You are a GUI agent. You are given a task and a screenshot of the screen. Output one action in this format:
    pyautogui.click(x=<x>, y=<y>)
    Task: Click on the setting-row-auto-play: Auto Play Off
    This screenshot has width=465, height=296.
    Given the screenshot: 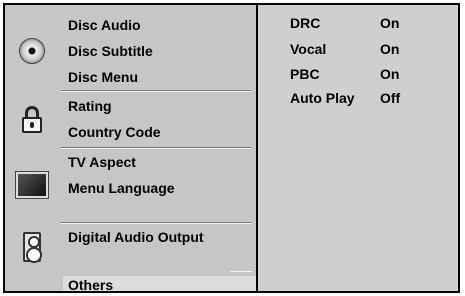 What is the action you would take?
    pyautogui.click(x=370, y=102)
    